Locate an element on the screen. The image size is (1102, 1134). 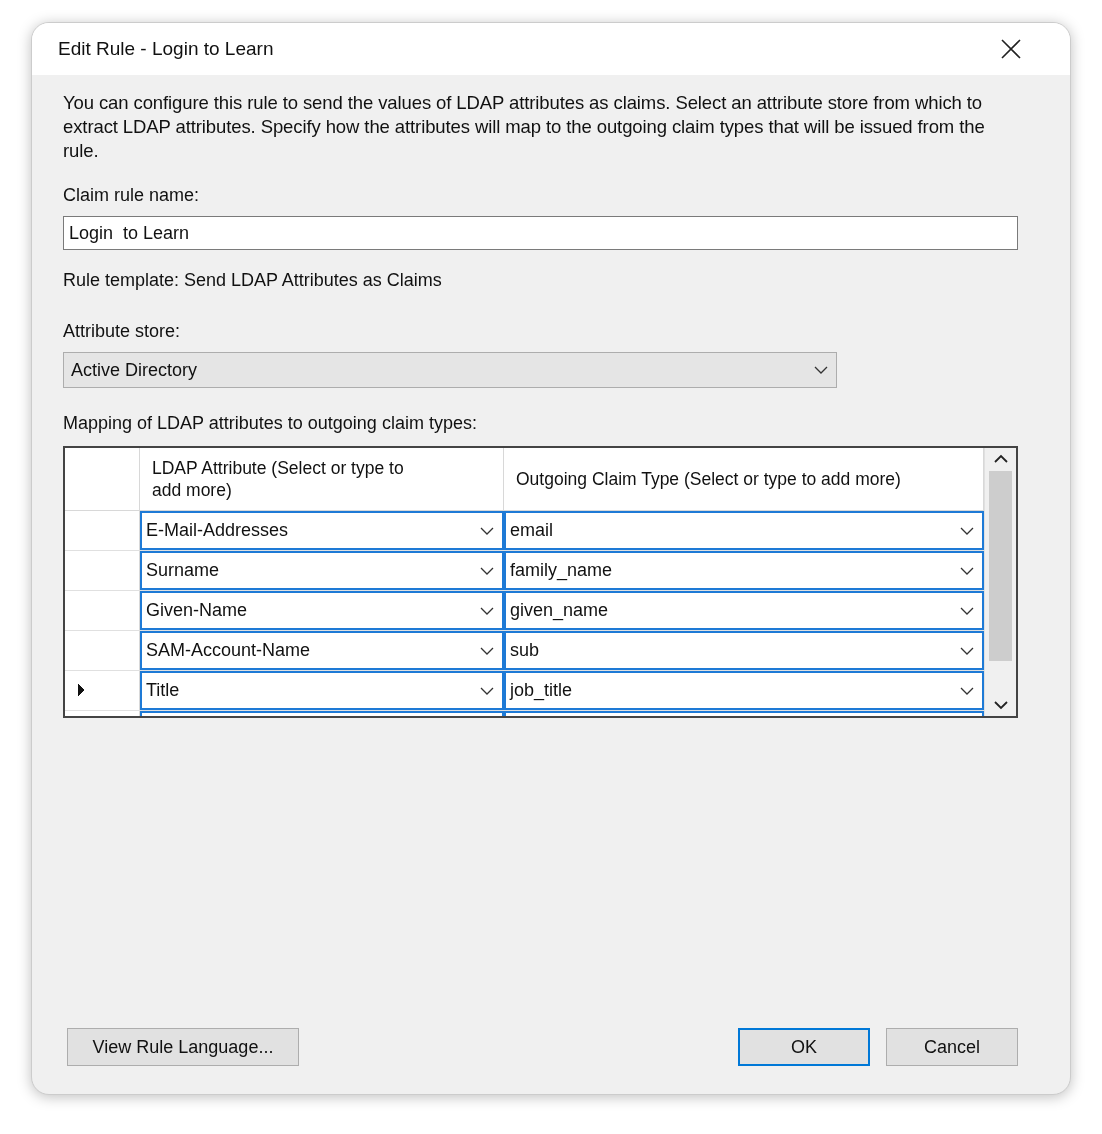
claim-type-combo: job_title is located at coordinates (744, 690).